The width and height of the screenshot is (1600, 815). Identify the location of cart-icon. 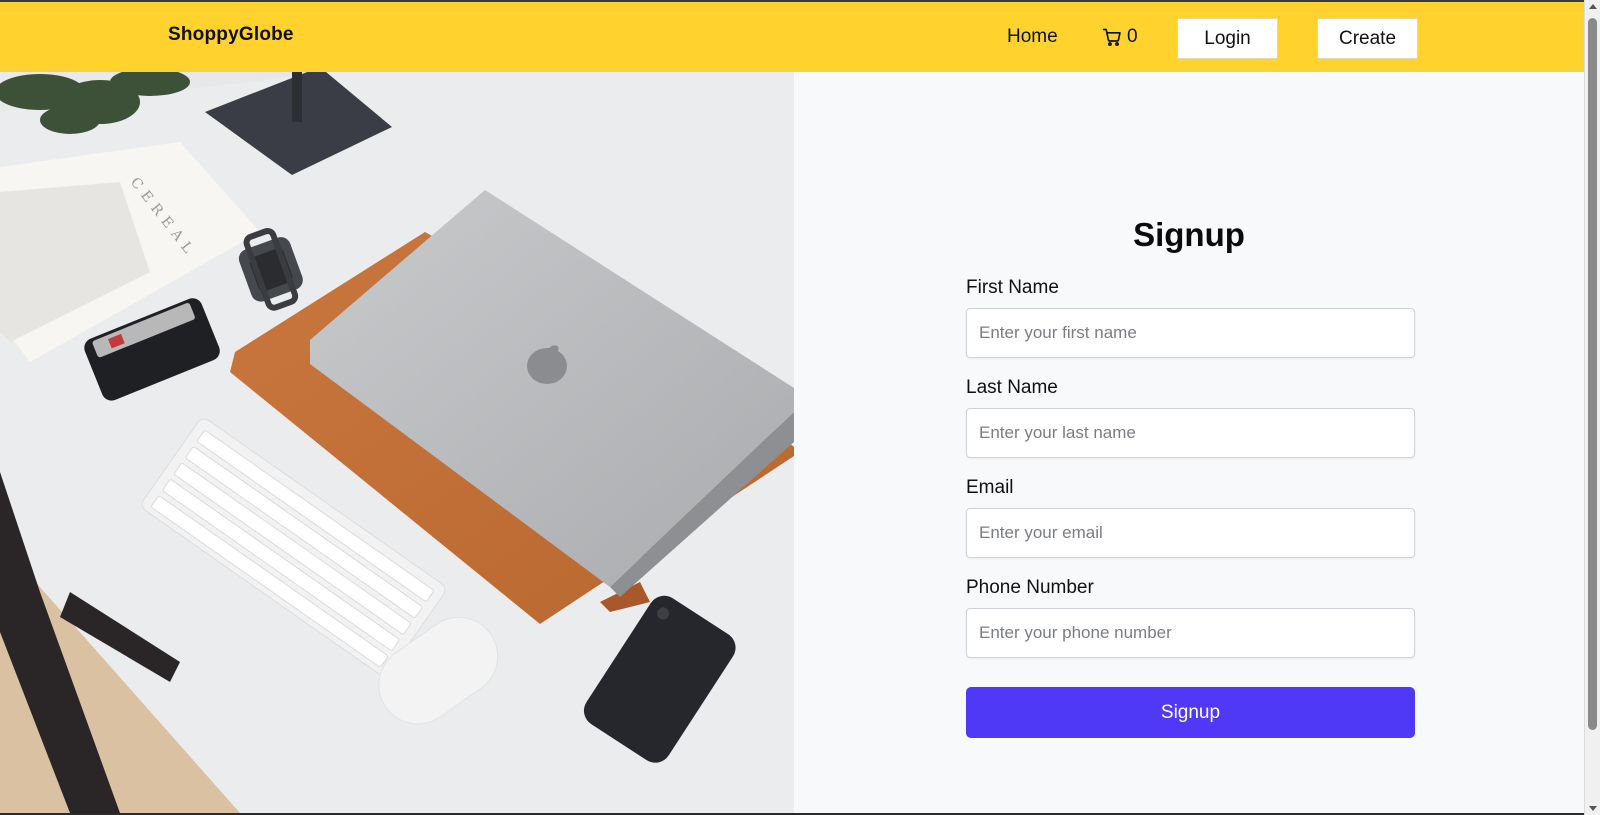
(1111, 37).